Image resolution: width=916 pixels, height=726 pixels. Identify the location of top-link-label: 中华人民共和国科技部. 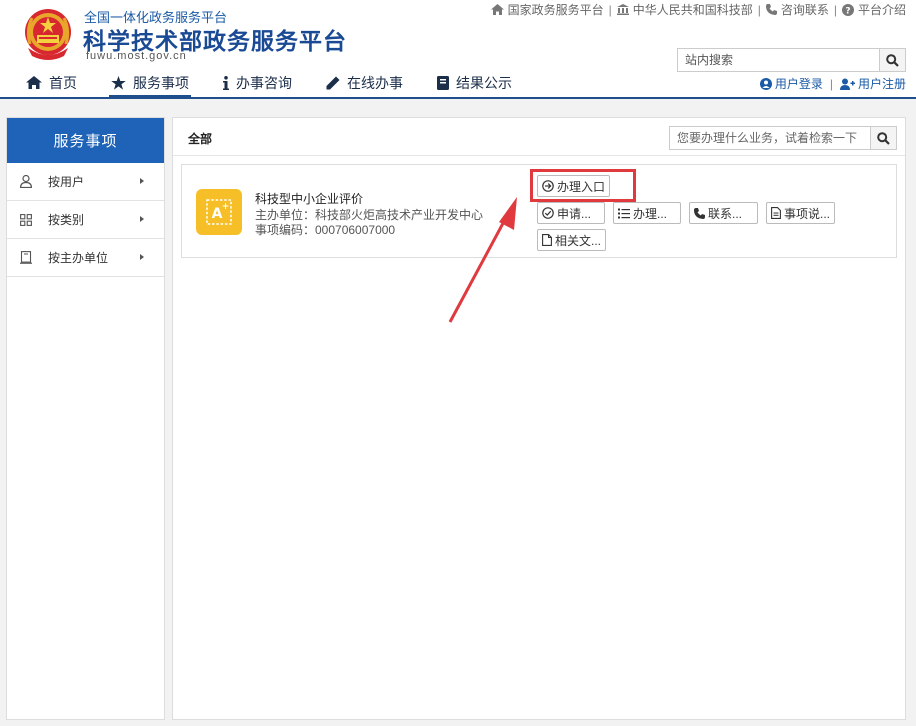
(692, 10).